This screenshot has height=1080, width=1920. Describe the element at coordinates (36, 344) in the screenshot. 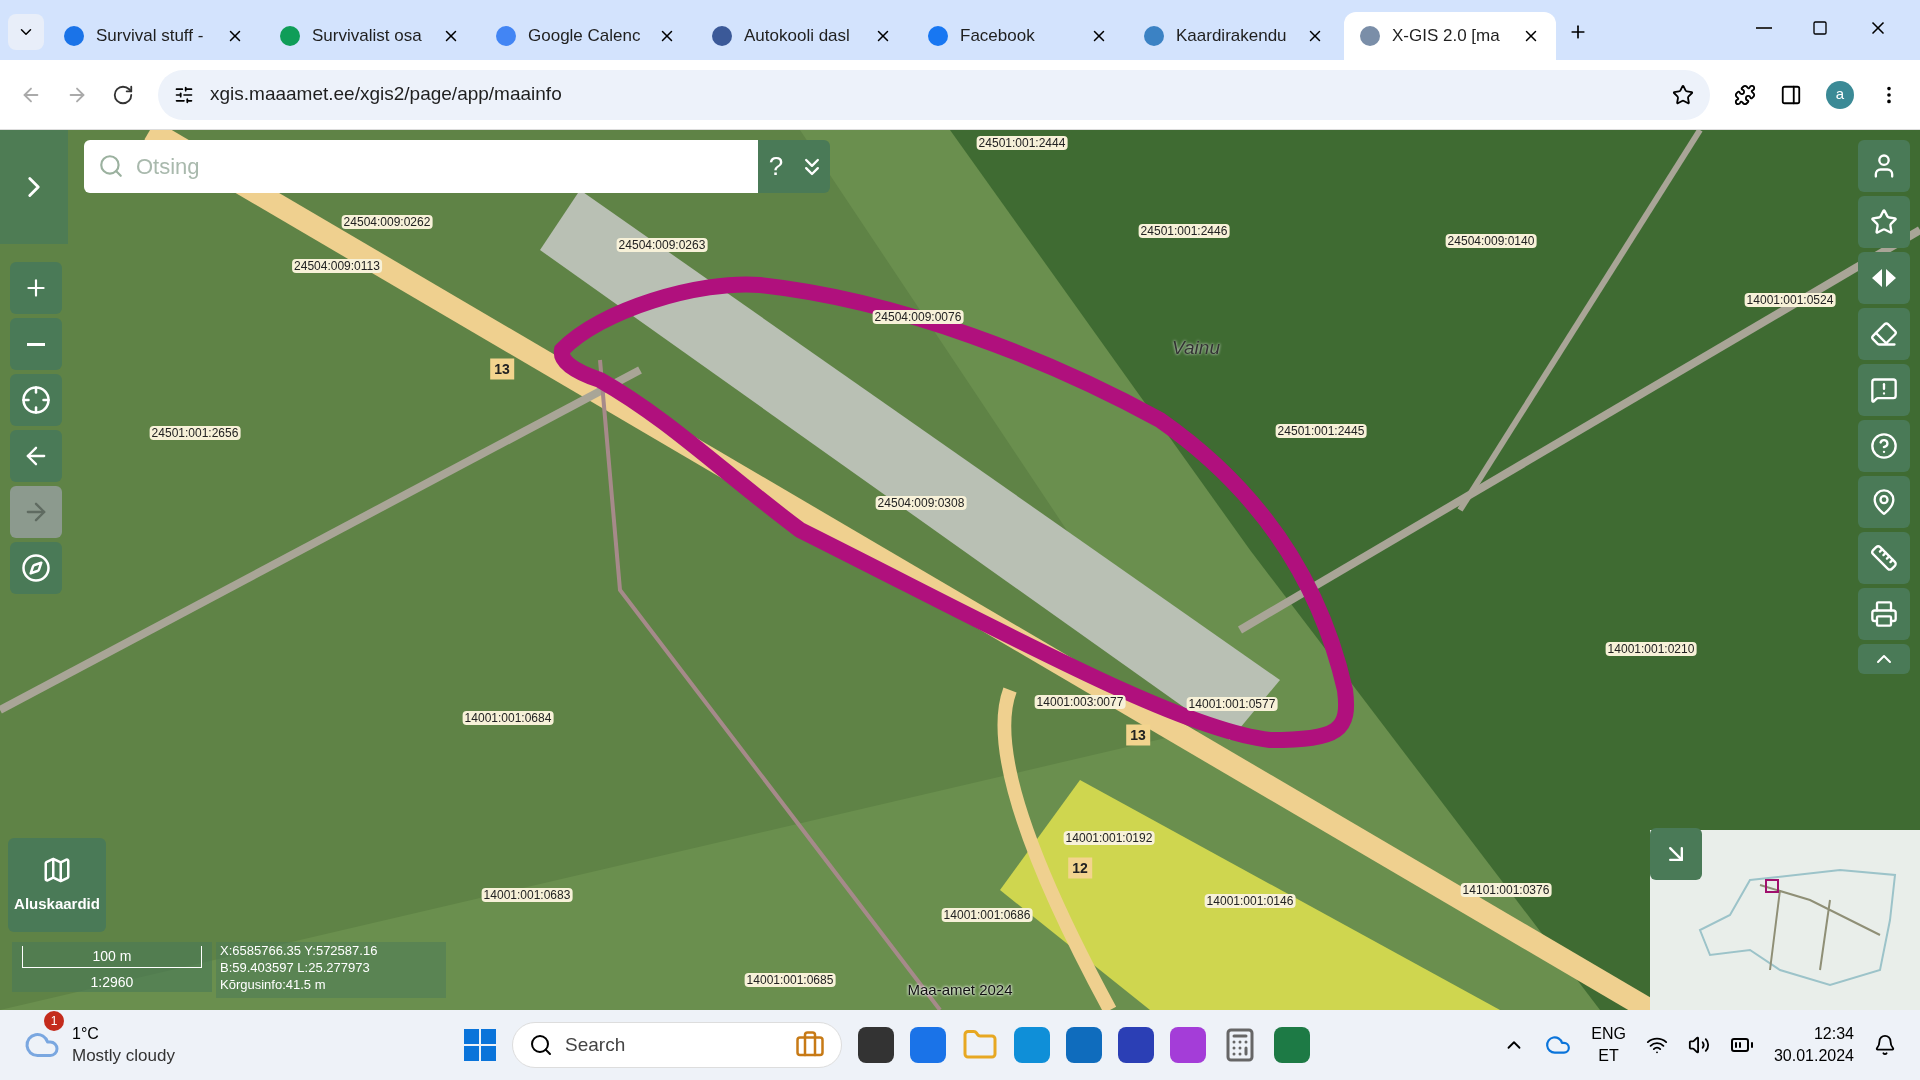

I see `minus-icon` at that location.